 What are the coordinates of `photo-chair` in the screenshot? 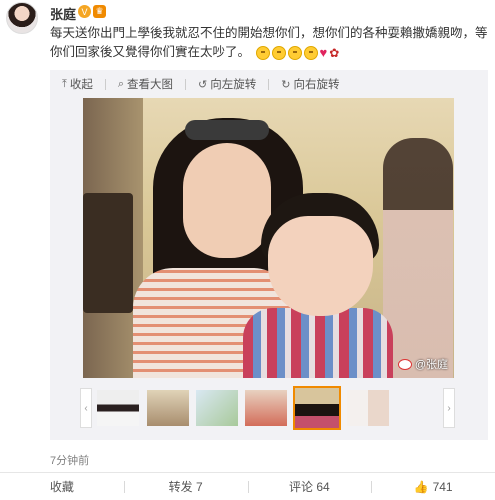 It's located at (108, 253).